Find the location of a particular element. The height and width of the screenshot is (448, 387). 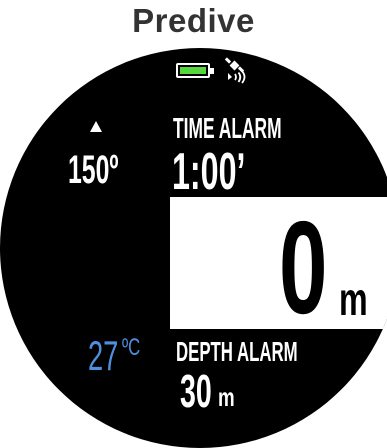

battery-level-fill is located at coordinates (193, 70).